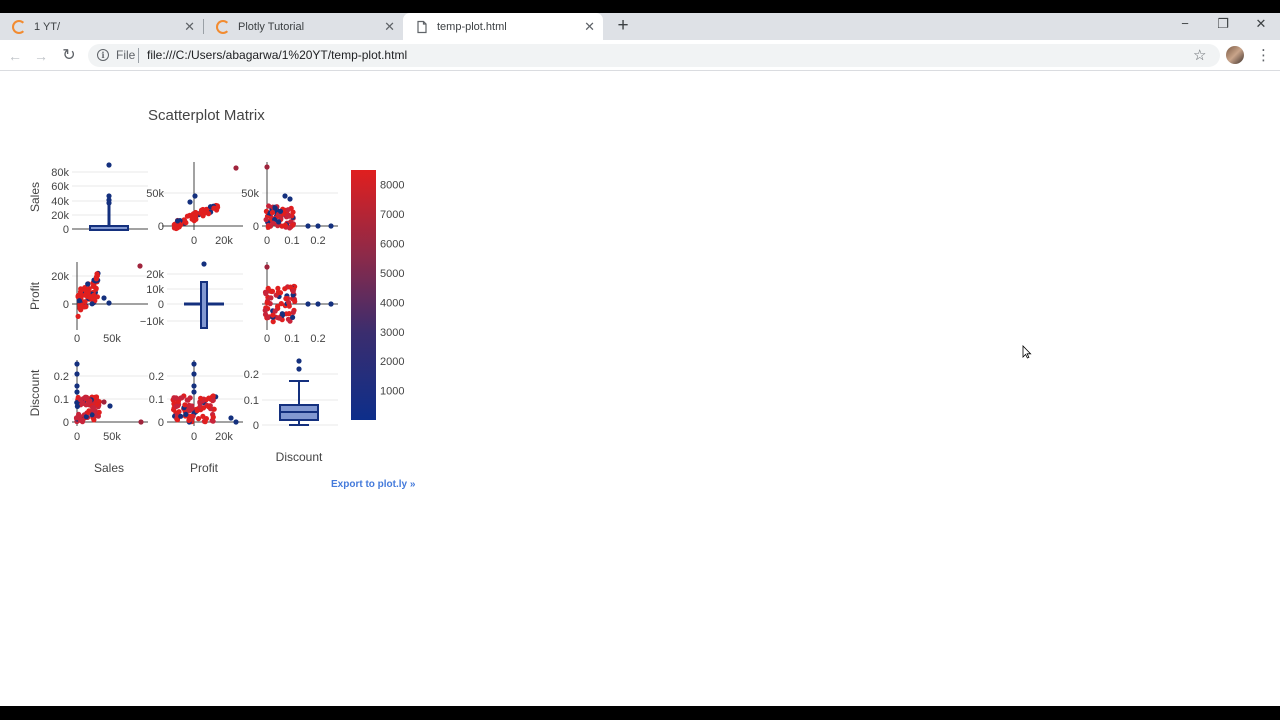 The height and width of the screenshot is (720, 1280). What do you see at coordinates (101, 26) in the screenshot?
I see `tab-1-yt: 1 YT/ ✕` at bounding box center [101, 26].